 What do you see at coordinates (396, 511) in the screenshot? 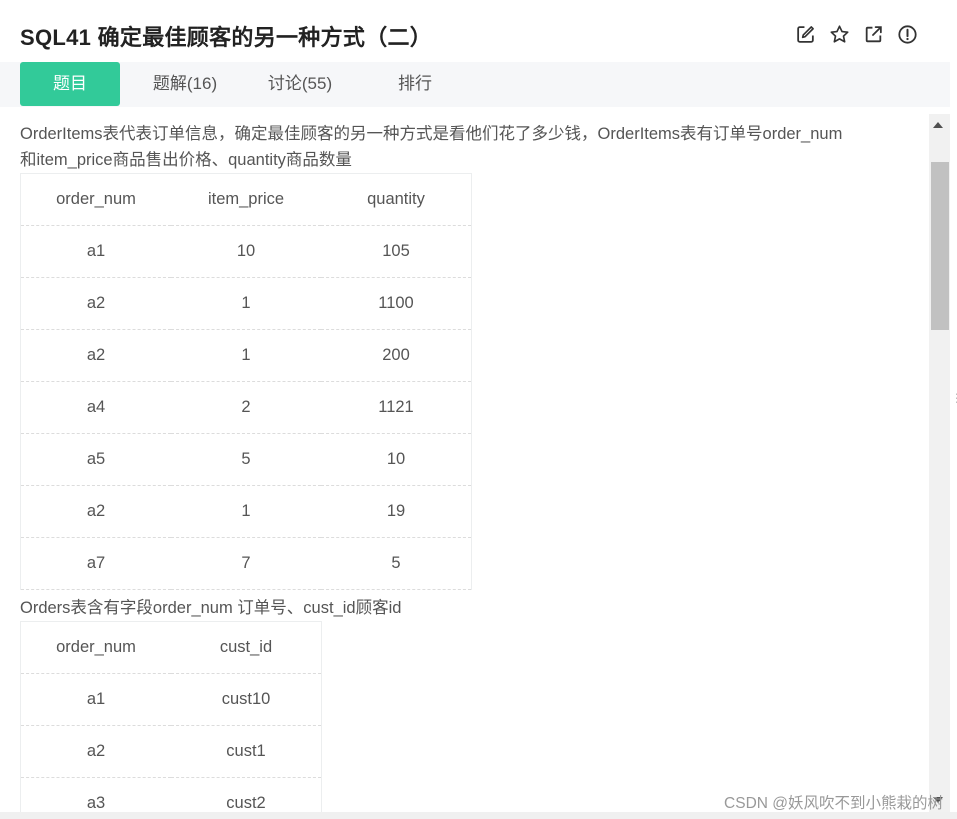
I see `table-cell: 19` at bounding box center [396, 511].